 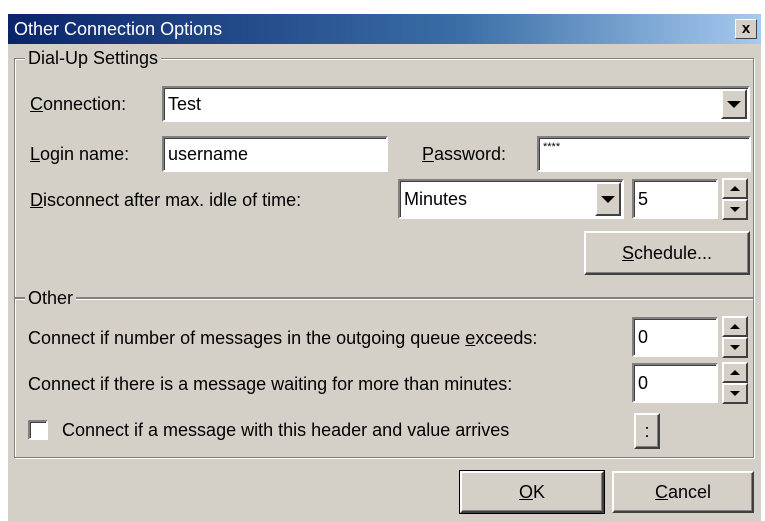 I want to click on login-name-label: Login name:, so click(x=80, y=154).